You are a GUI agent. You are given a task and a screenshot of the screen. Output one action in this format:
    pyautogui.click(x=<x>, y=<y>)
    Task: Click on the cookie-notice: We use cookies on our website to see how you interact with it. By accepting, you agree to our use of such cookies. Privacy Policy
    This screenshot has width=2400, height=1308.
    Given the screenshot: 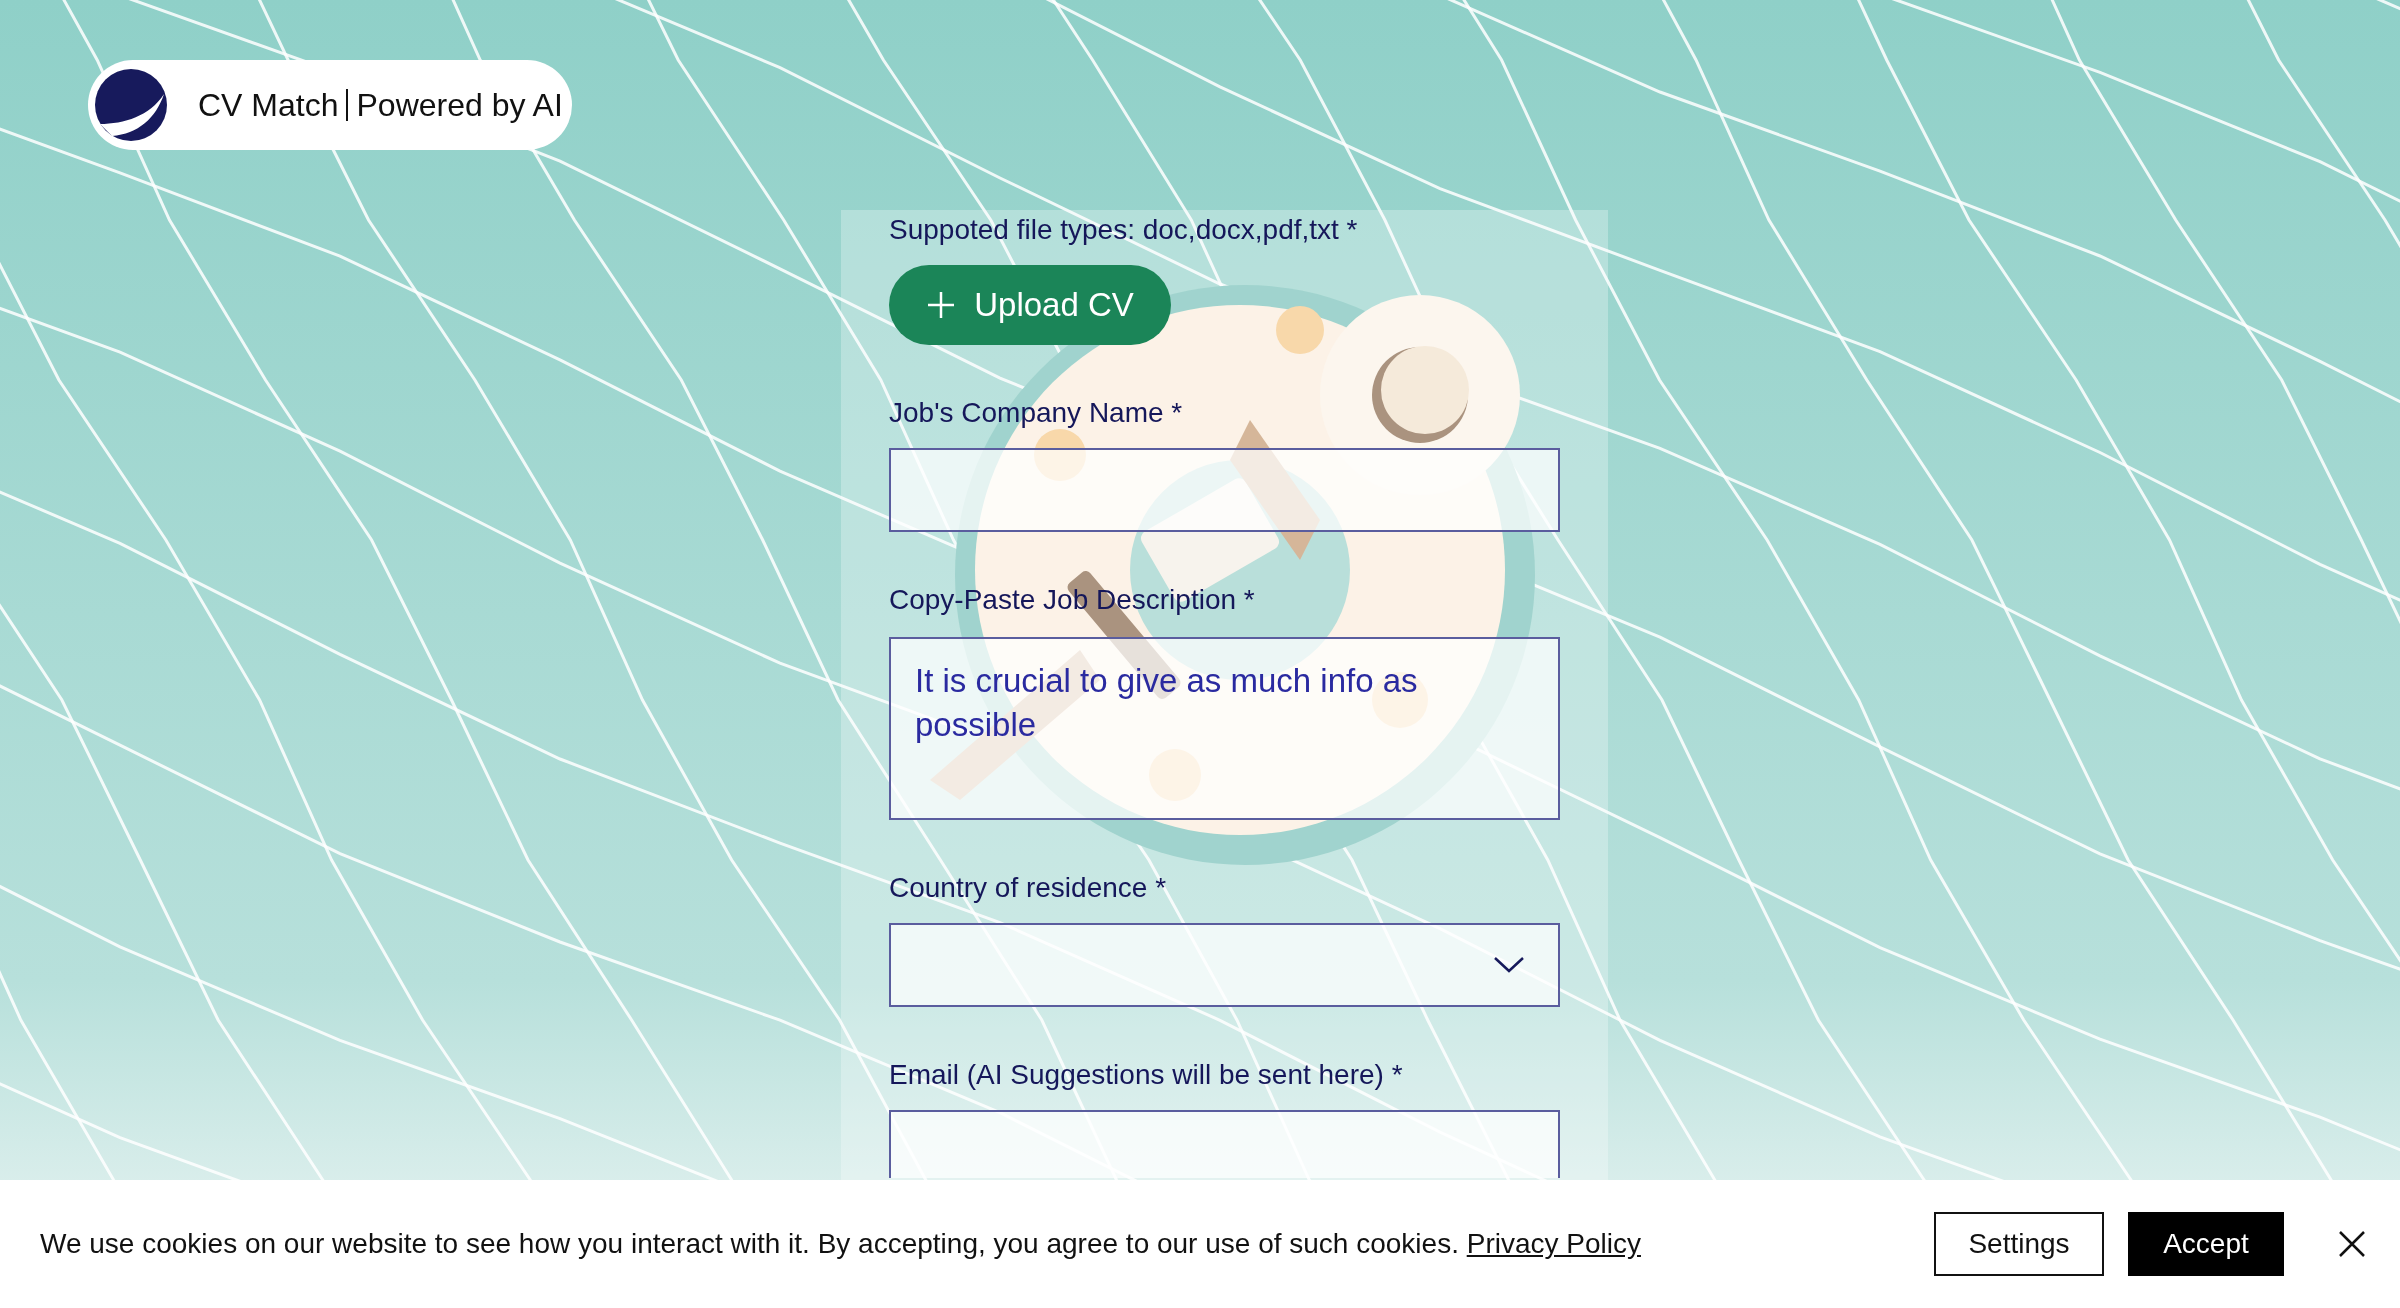 What is the action you would take?
    pyautogui.click(x=840, y=1244)
    